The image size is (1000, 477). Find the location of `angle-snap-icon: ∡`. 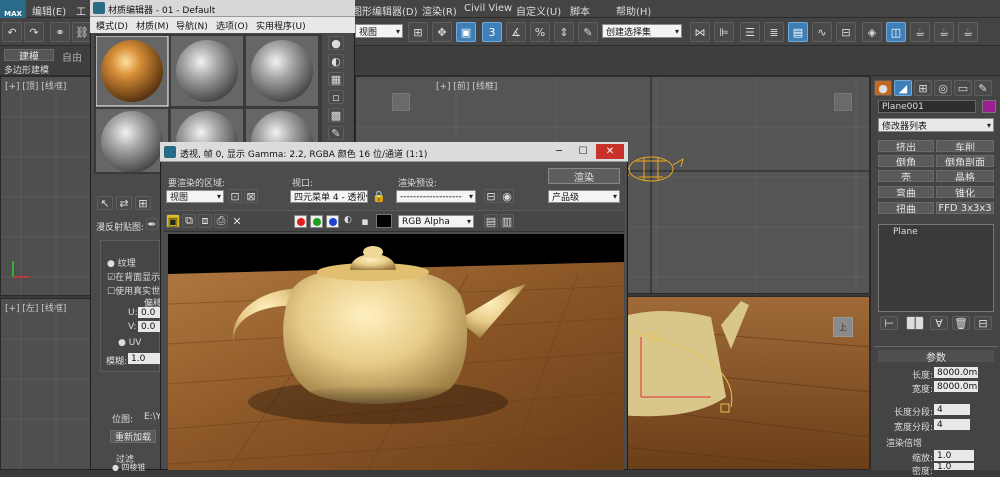

angle-snap-icon: ∡ is located at coordinates (516, 32).